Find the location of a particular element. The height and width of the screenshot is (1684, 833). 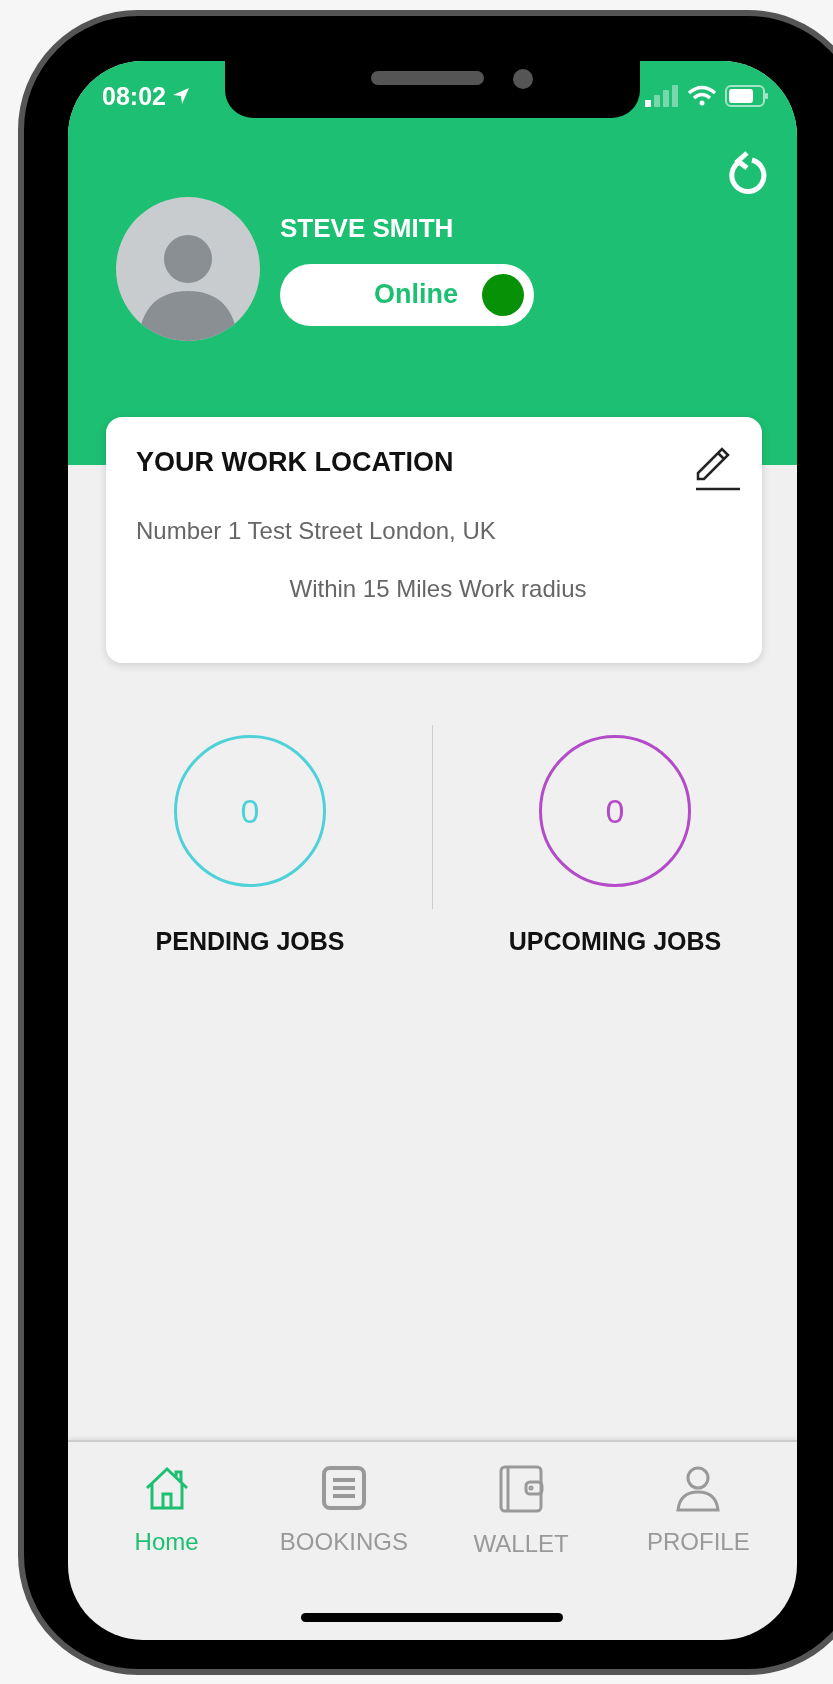

camera-dot is located at coordinates (523, 79).